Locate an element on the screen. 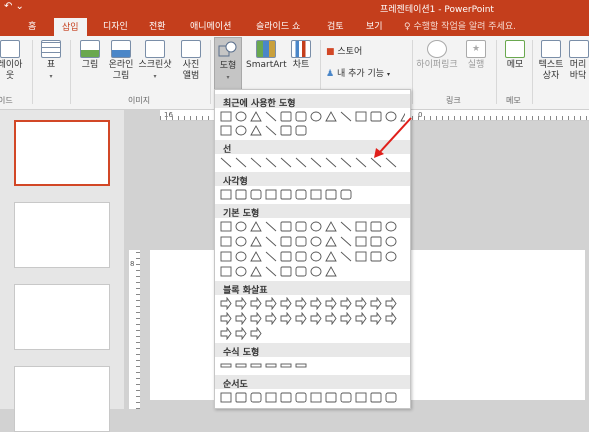 The height and width of the screenshot is (432, 589). shapes-button: 도형 ▾ is located at coordinates (228, 64).